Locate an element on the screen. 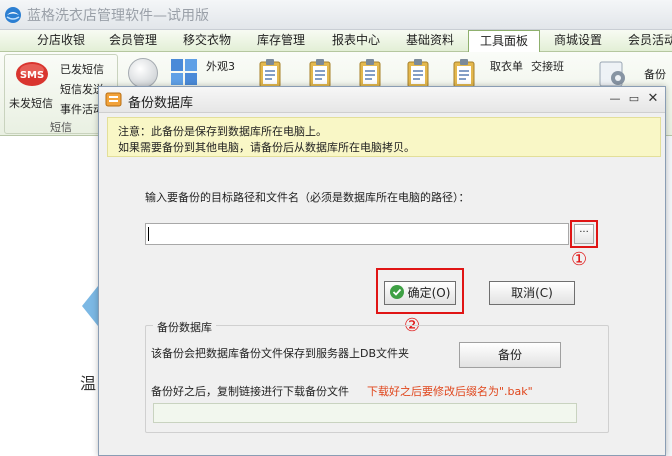  dialog-title: 备份数据库 is located at coordinates (161, 103).